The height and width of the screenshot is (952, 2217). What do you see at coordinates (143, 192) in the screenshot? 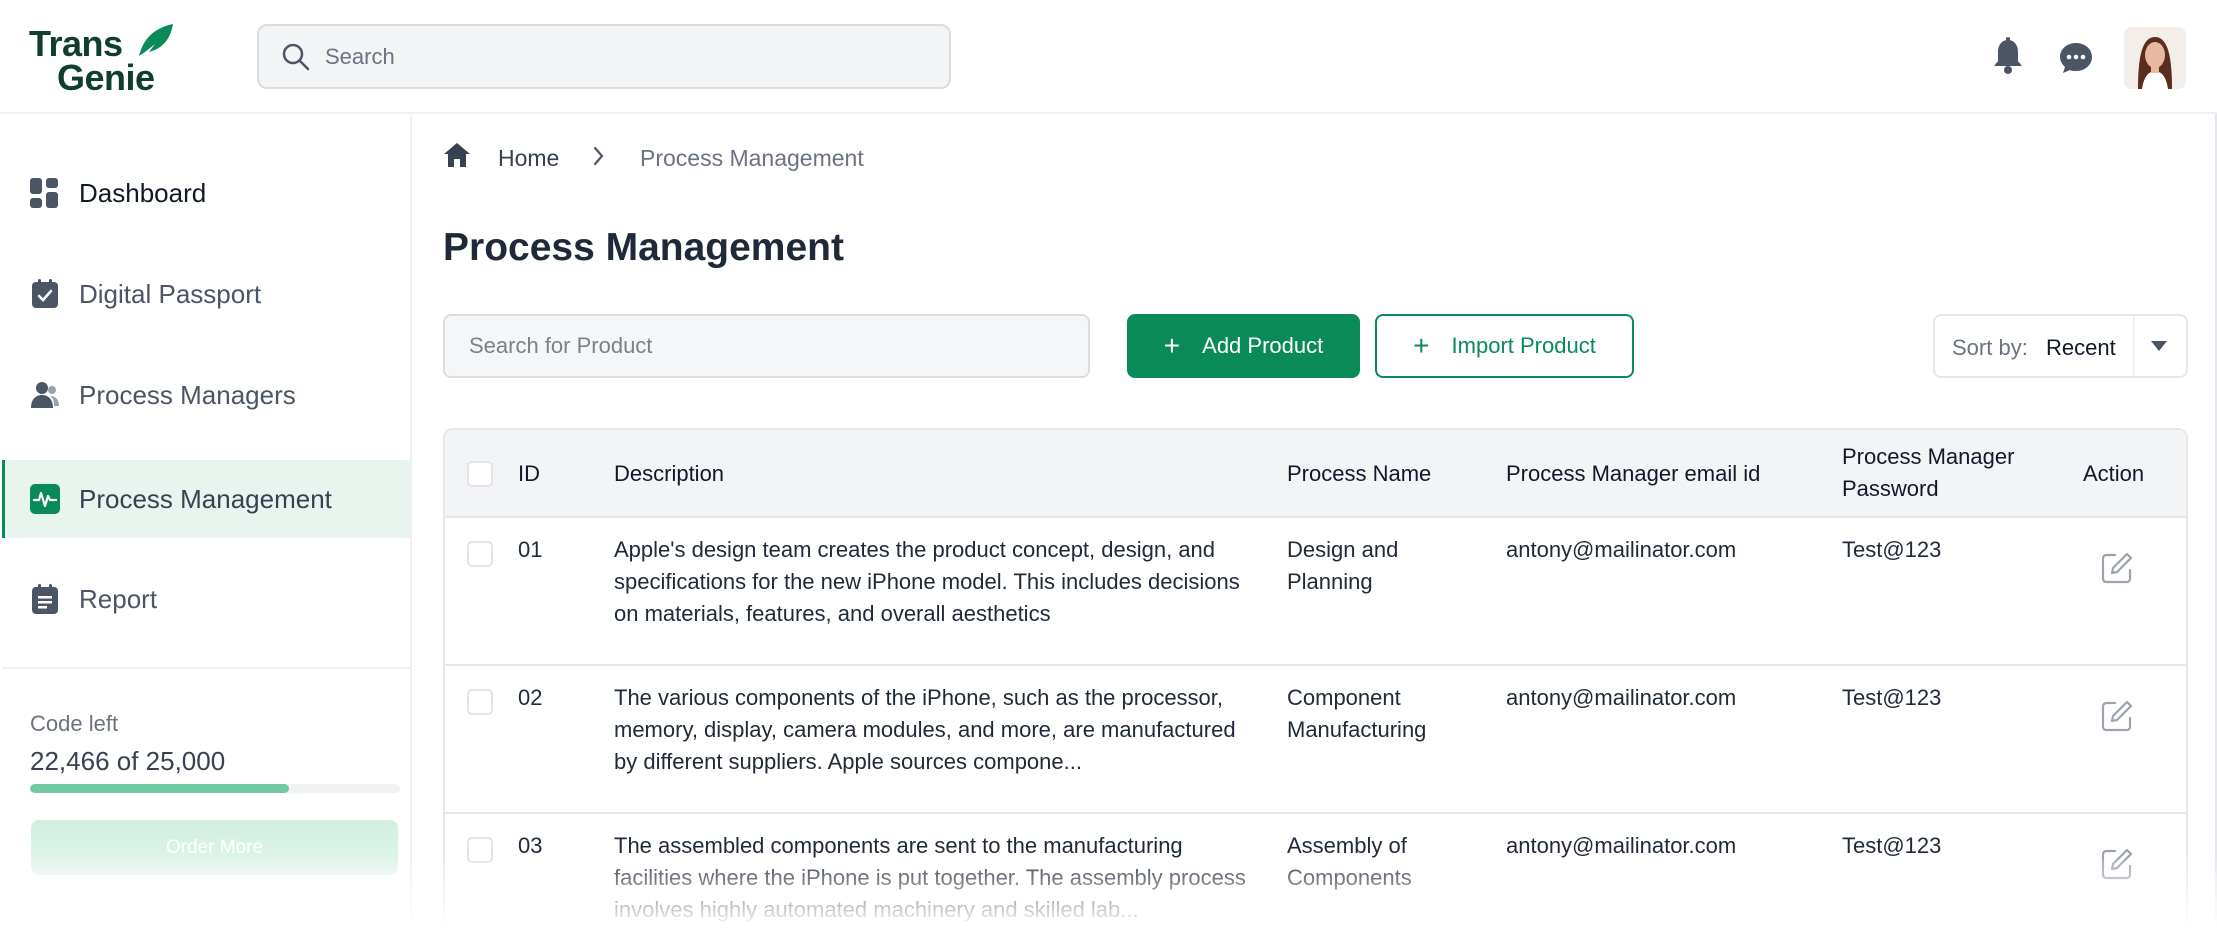
I see `sidebar-item-label: Dashboard` at bounding box center [143, 192].